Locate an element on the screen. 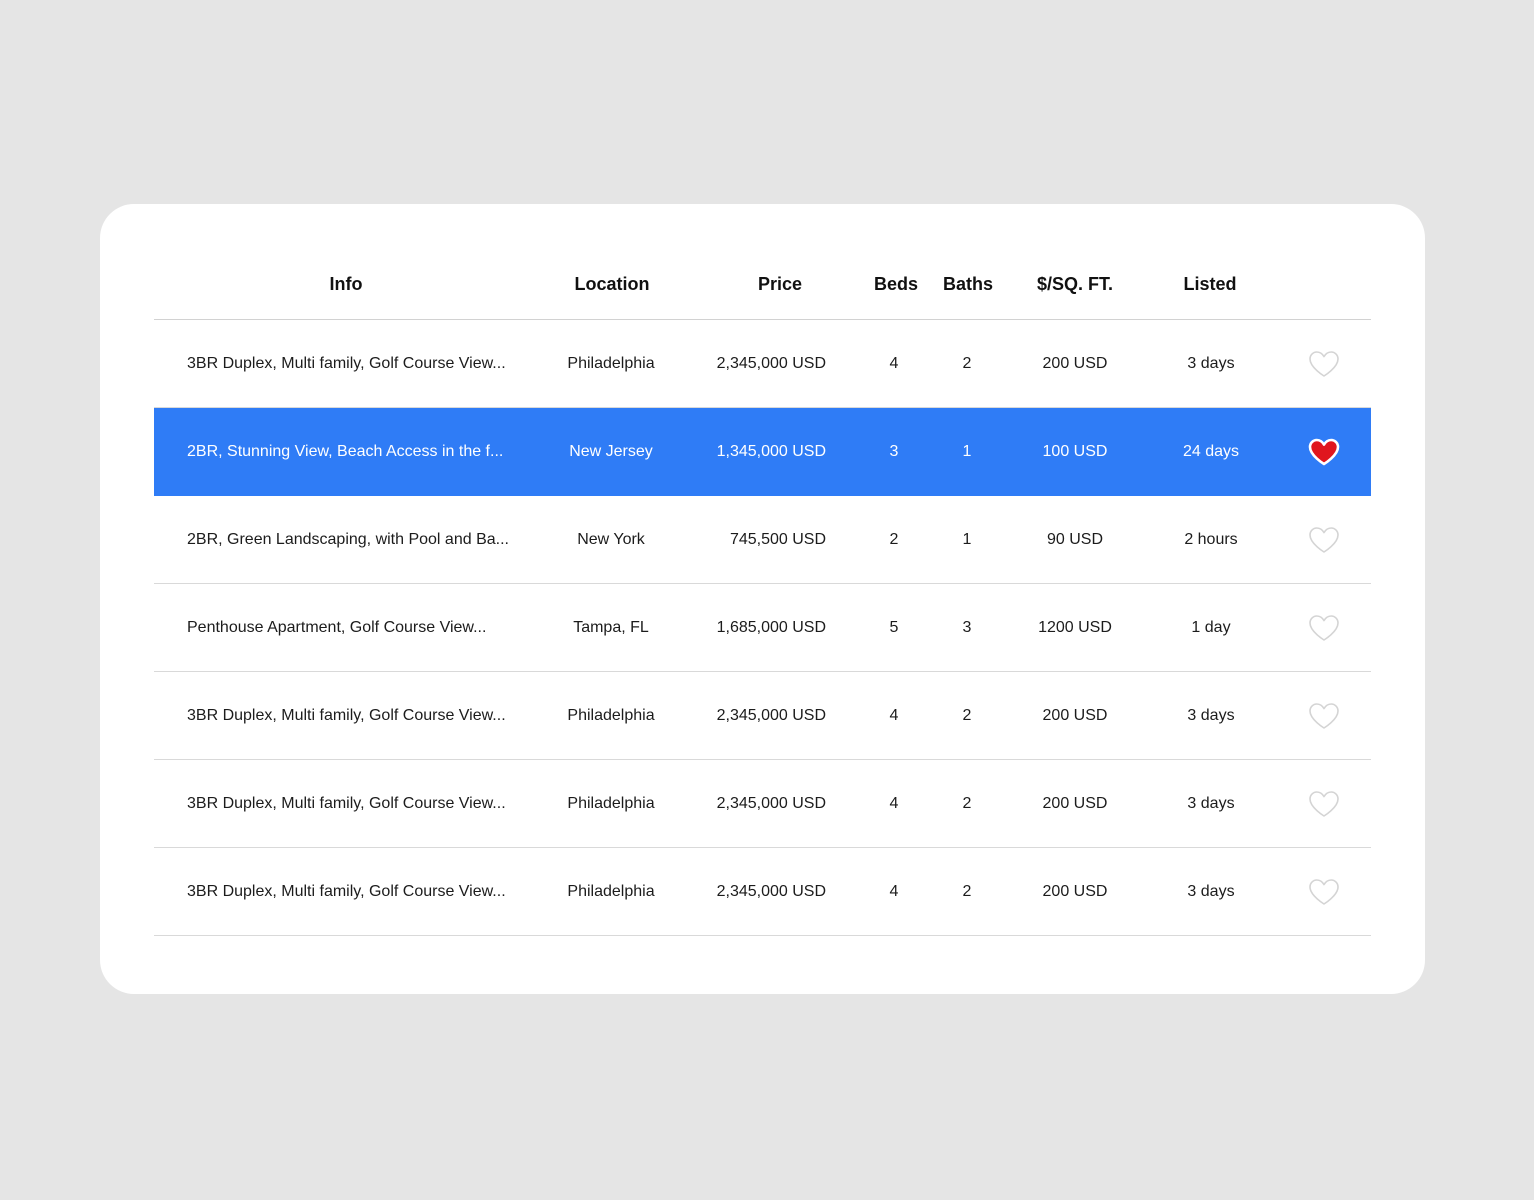 This screenshot has height=1200, width=1534. listing-price-per-sqft: 90 USD is located at coordinates (1075, 539).